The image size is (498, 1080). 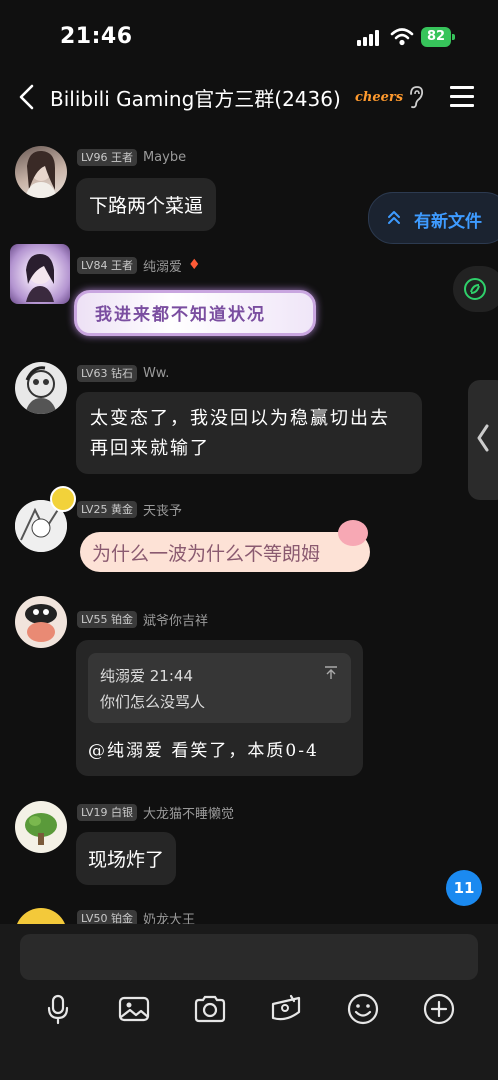 What do you see at coordinates (134, 1009) in the screenshot?
I see `image-icon` at bounding box center [134, 1009].